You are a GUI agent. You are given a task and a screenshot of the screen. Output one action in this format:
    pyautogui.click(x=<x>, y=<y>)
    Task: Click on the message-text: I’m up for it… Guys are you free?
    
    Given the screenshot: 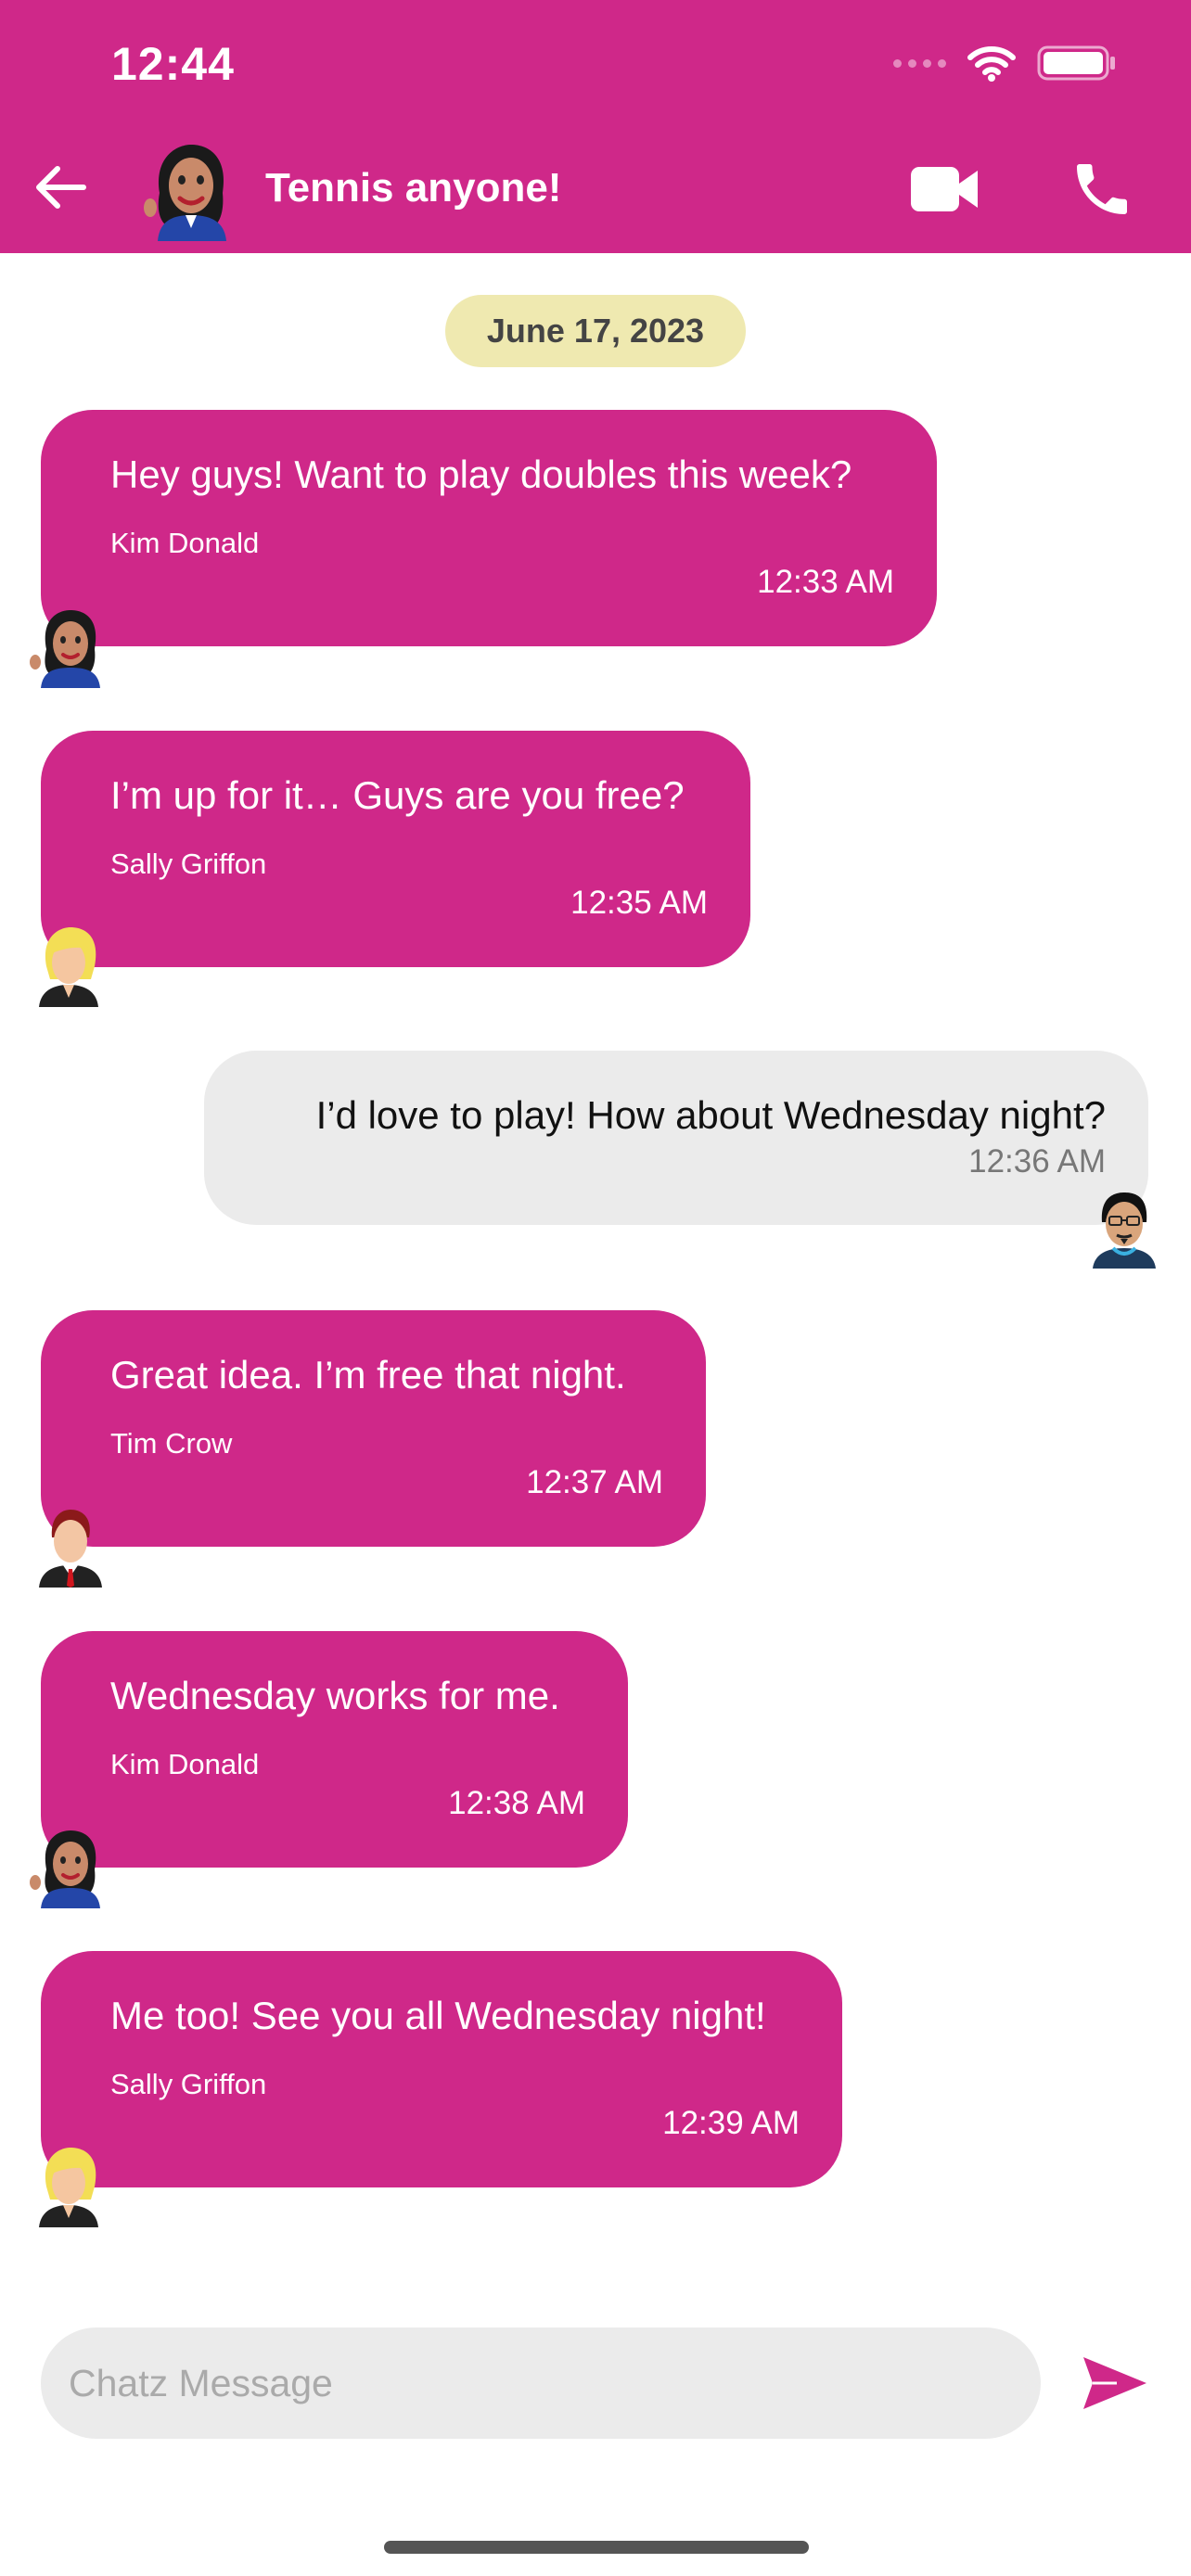 What is the action you would take?
    pyautogui.click(x=398, y=795)
    